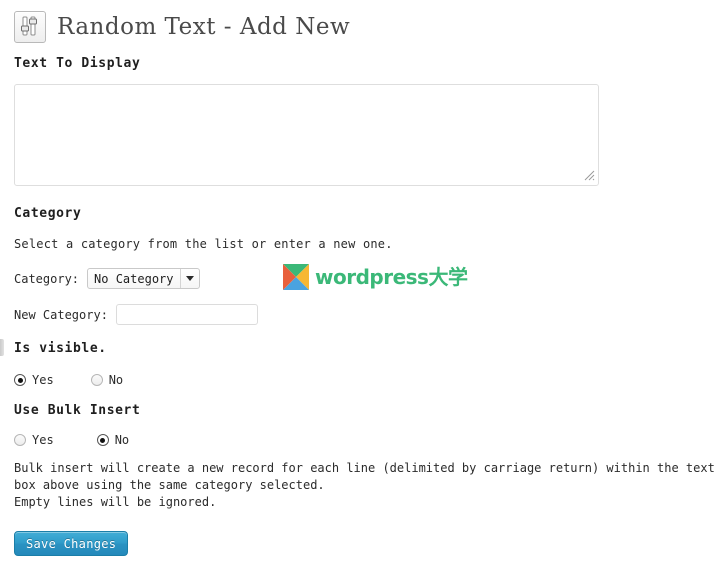  What do you see at coordinates (30, 27) in the screenshot?
I see `sliders-settings-icon` at bounding box center [30, 27].